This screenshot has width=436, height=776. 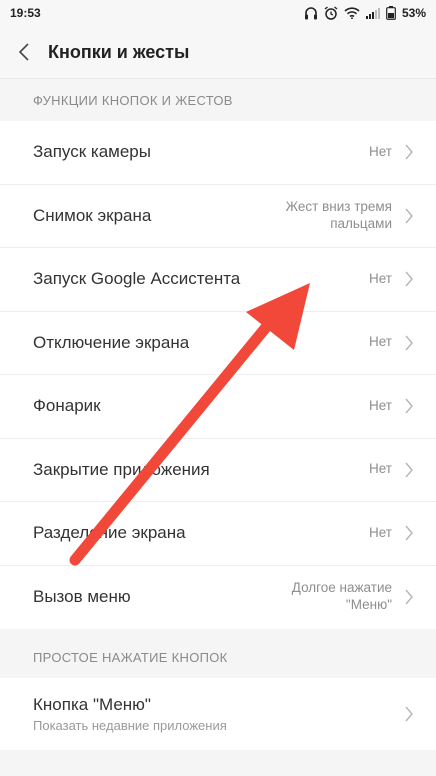 I want to click on row-label: Запуск камеры, so click(x=92, y=152).